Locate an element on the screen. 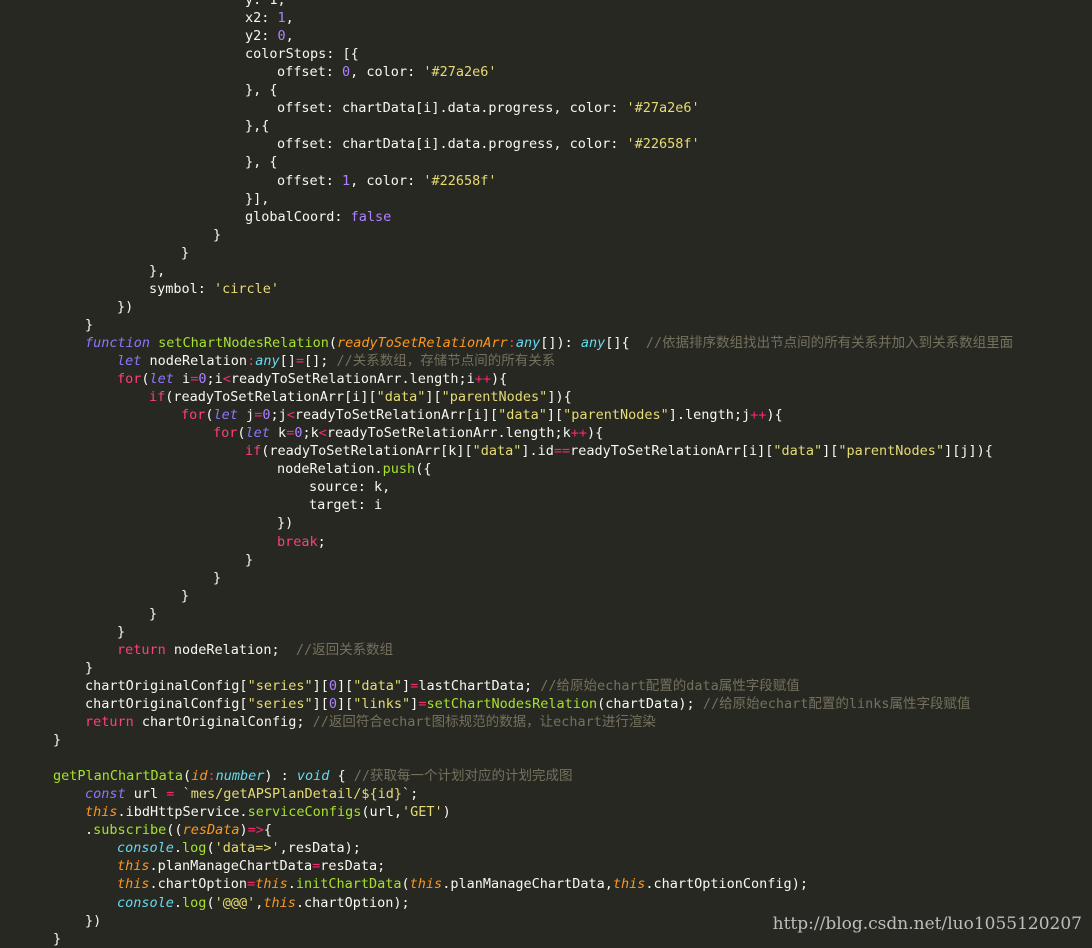 Image resolution: width=1092 pixels, height=948 pixels. code-line: this.planManageChartData=resData; is located at coordinates (251, 866).